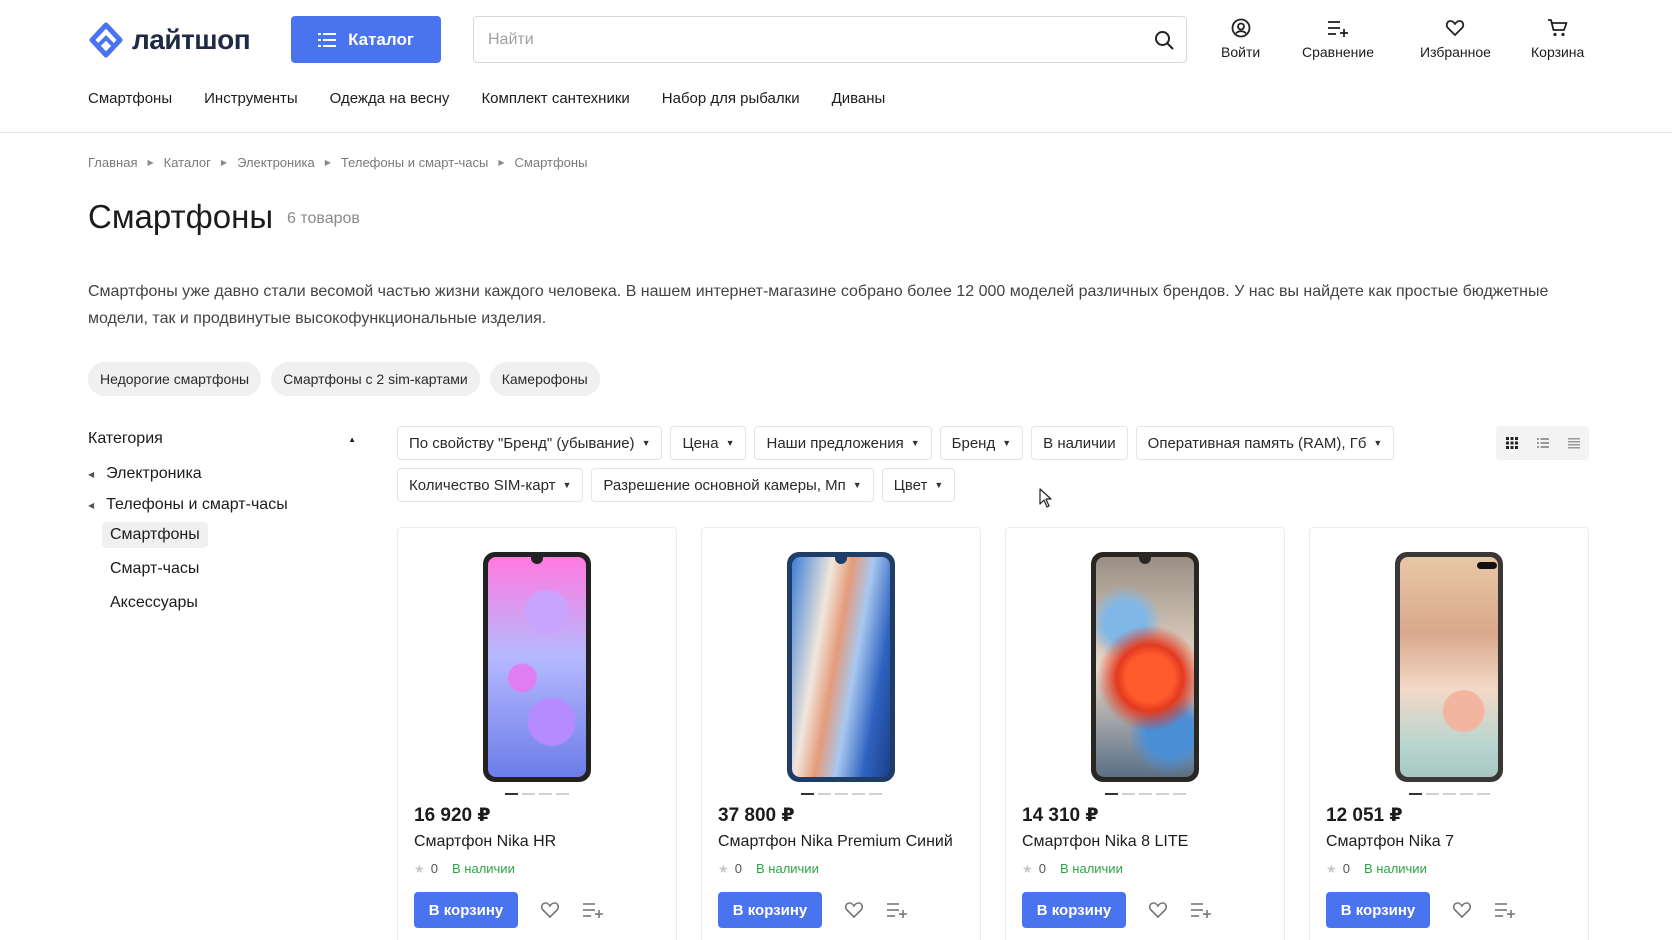 This screenshot has width=1672, height=940. What do you see at coordinates (125, 438) in the screenshot?
I see `category-heading-label: Категория` at bounding box center [125, 438].